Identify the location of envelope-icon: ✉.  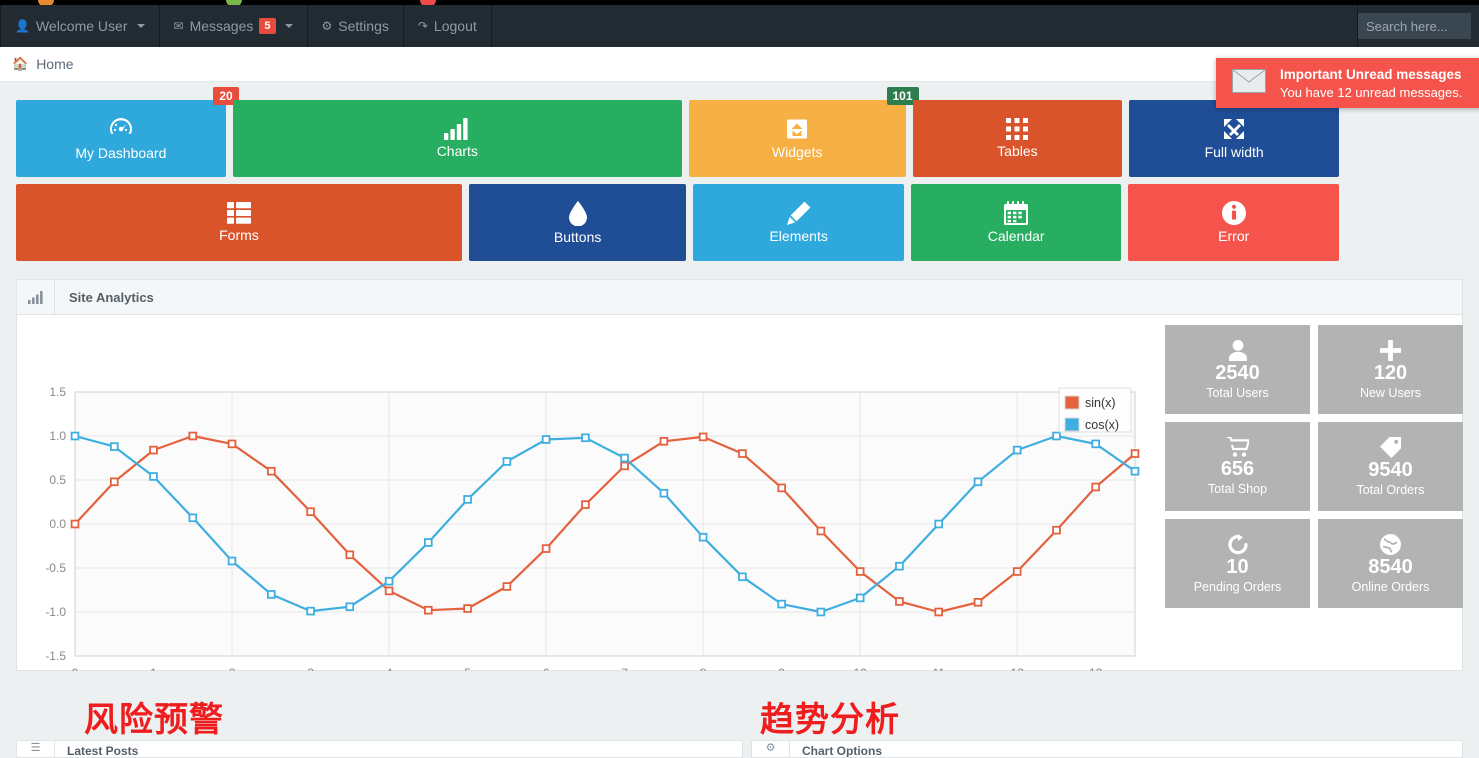
(178, 26).